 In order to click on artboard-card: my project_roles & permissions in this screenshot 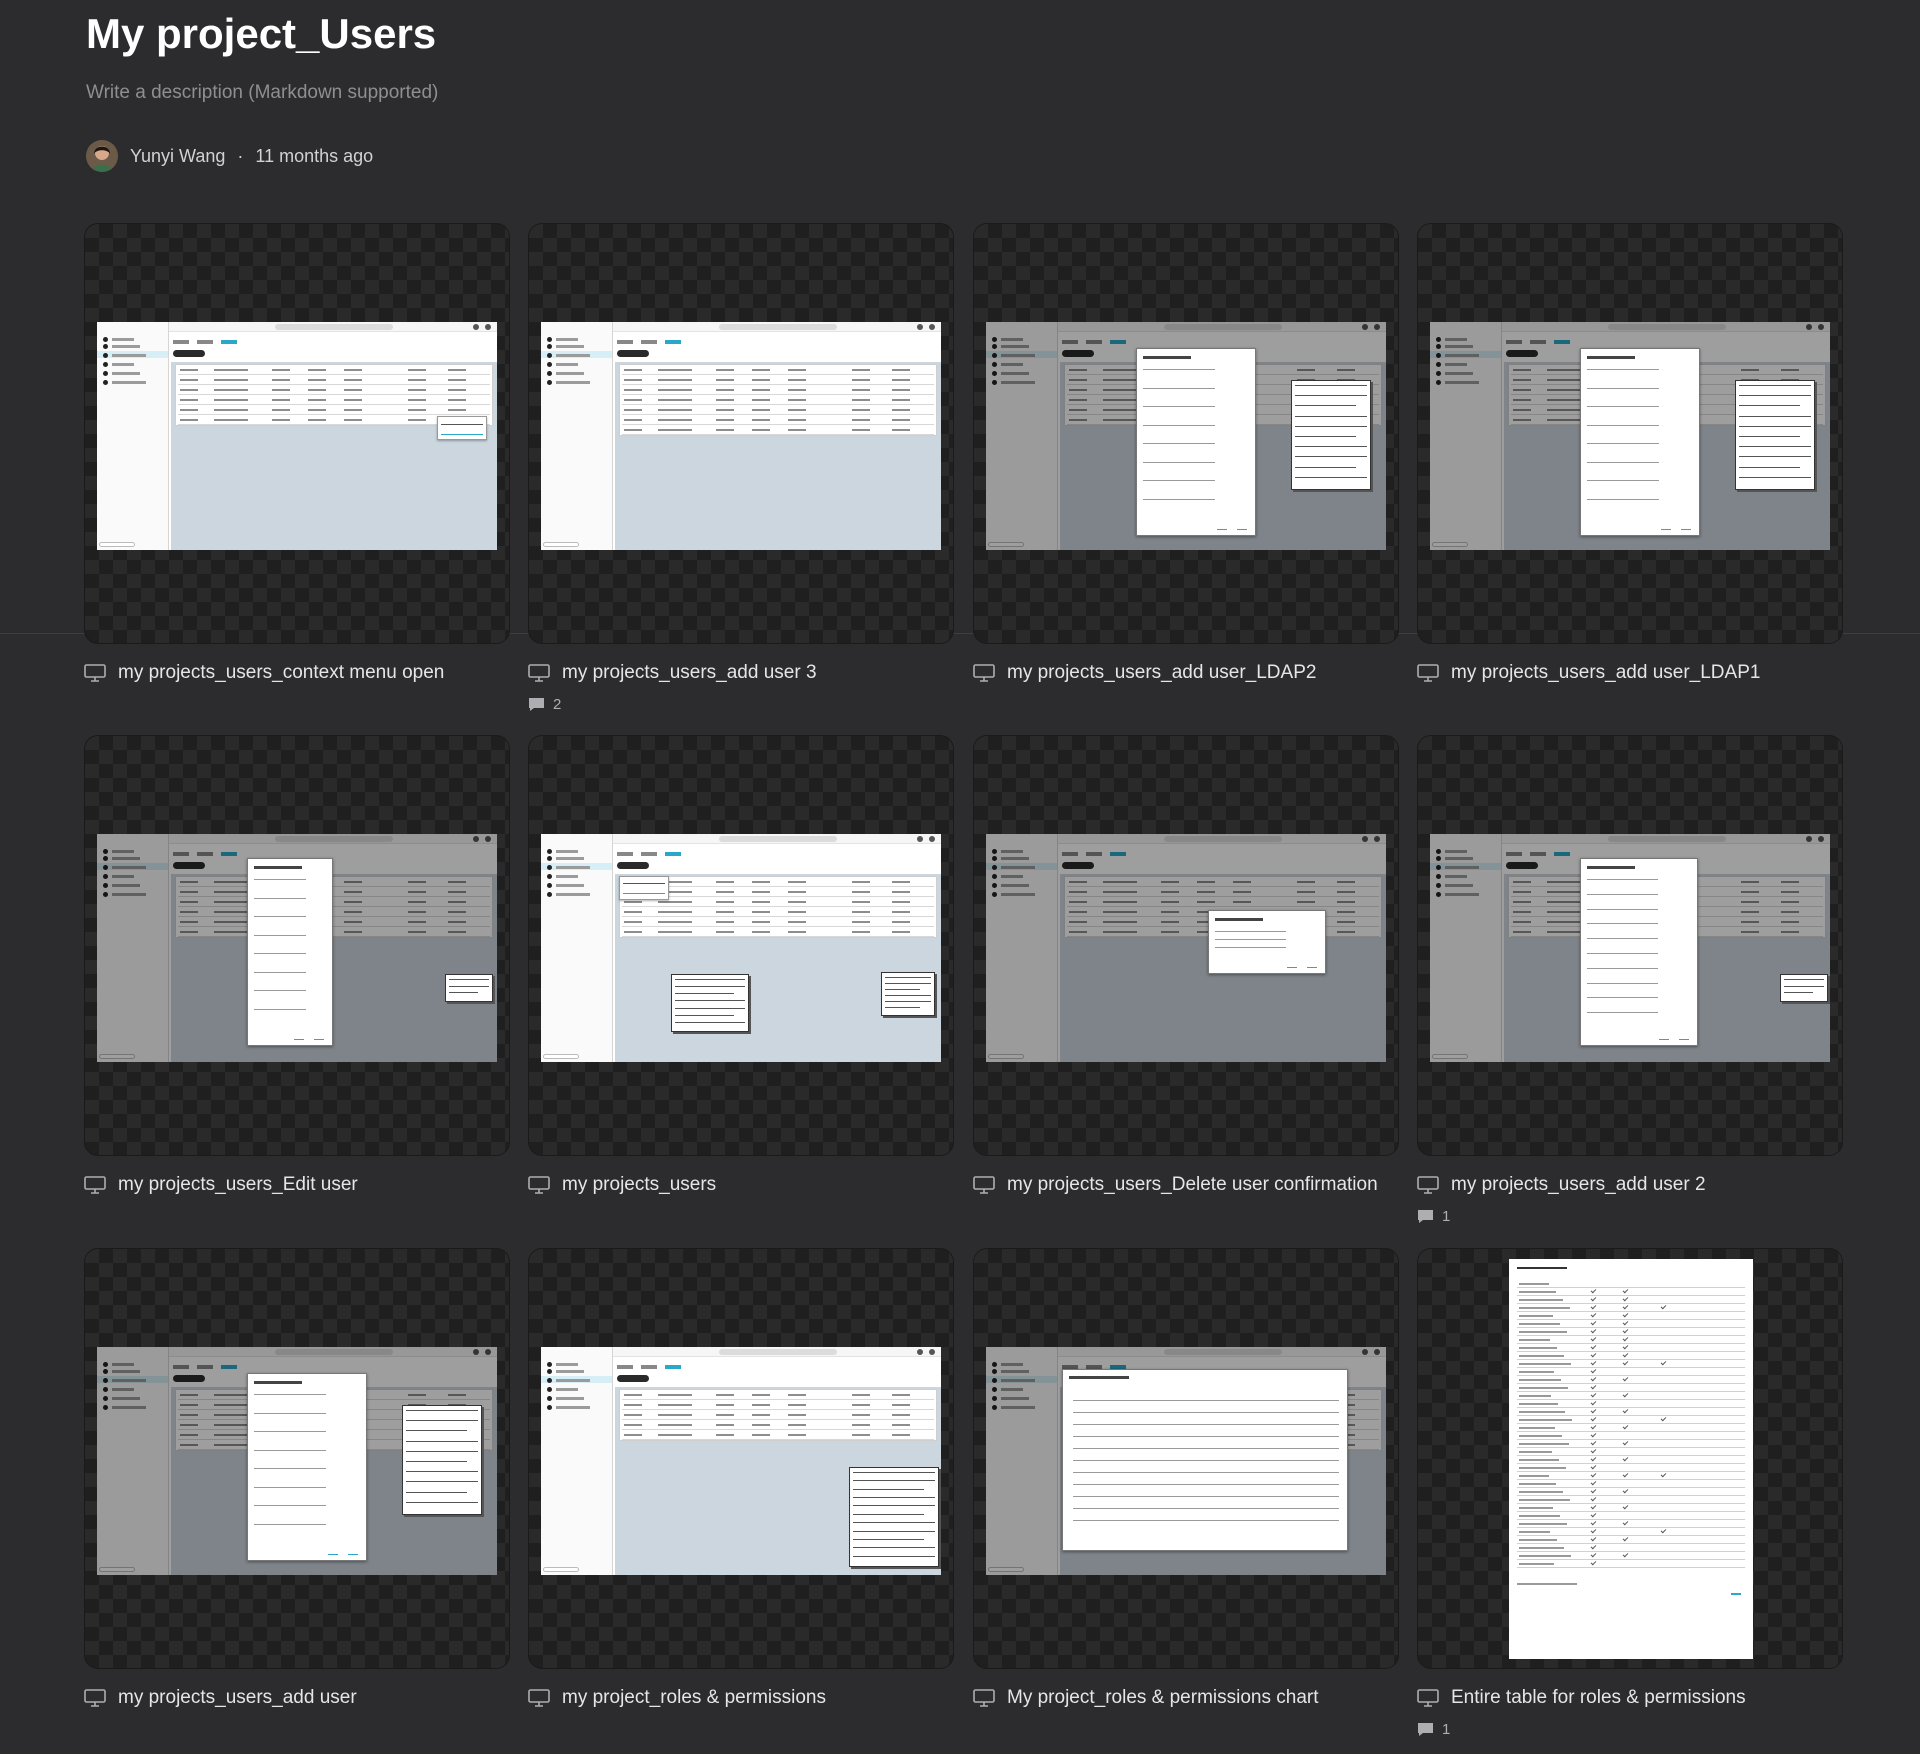, I will do `click(741, 1478)`.